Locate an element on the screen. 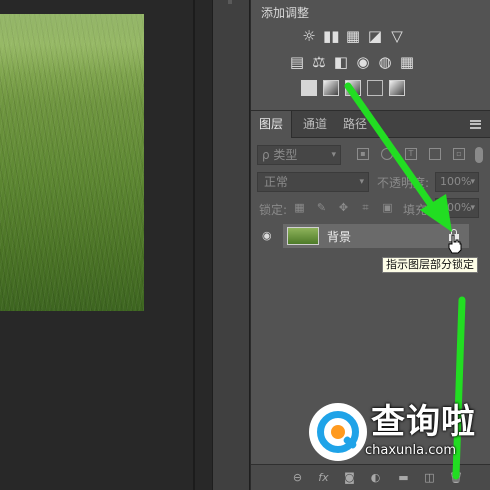 This screenshot has height=490, width=490. layer-filter-row: ρ 类型 ▾ ▪ T ▫ is located at coordinates (371, 155).